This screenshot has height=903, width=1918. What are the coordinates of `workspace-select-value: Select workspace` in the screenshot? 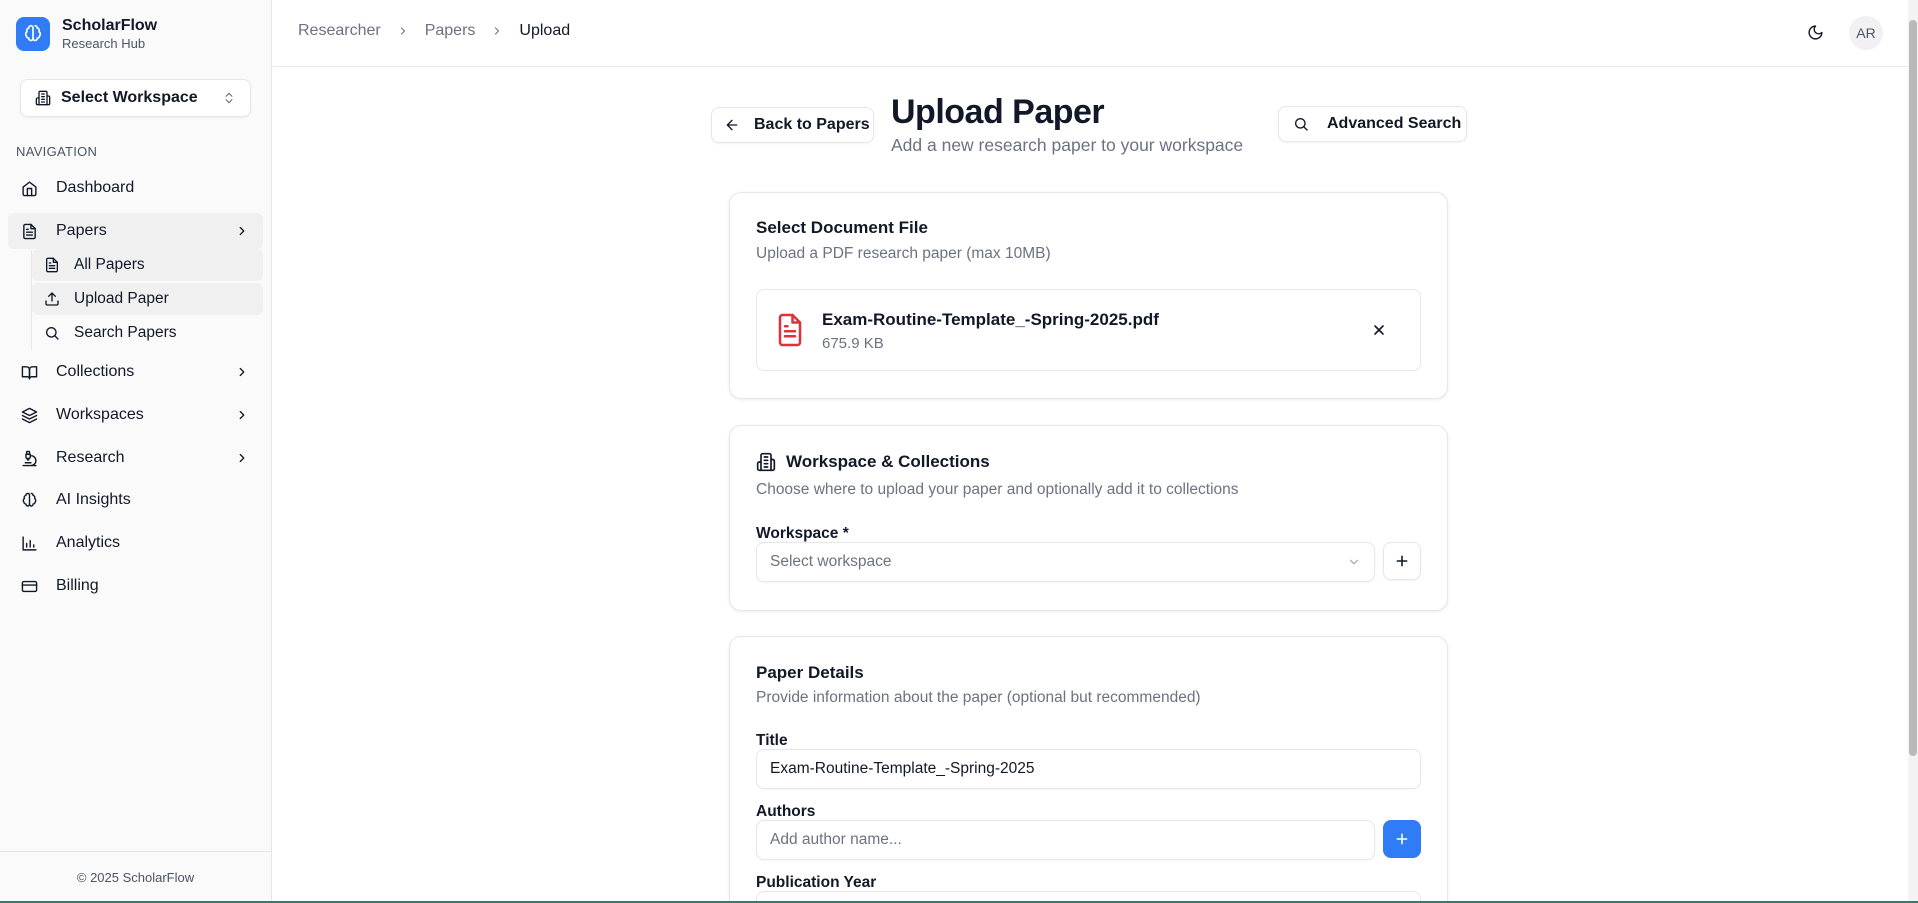 It's located at (831, 561).